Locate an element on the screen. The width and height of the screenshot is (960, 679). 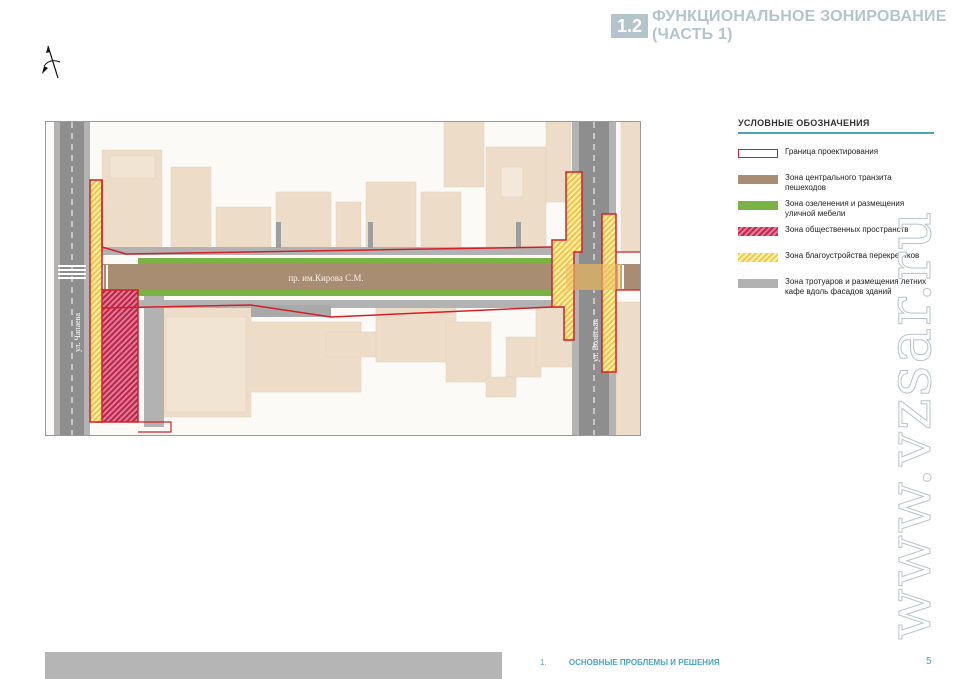
green-strip-bottom is located at coordinates (356, 293).